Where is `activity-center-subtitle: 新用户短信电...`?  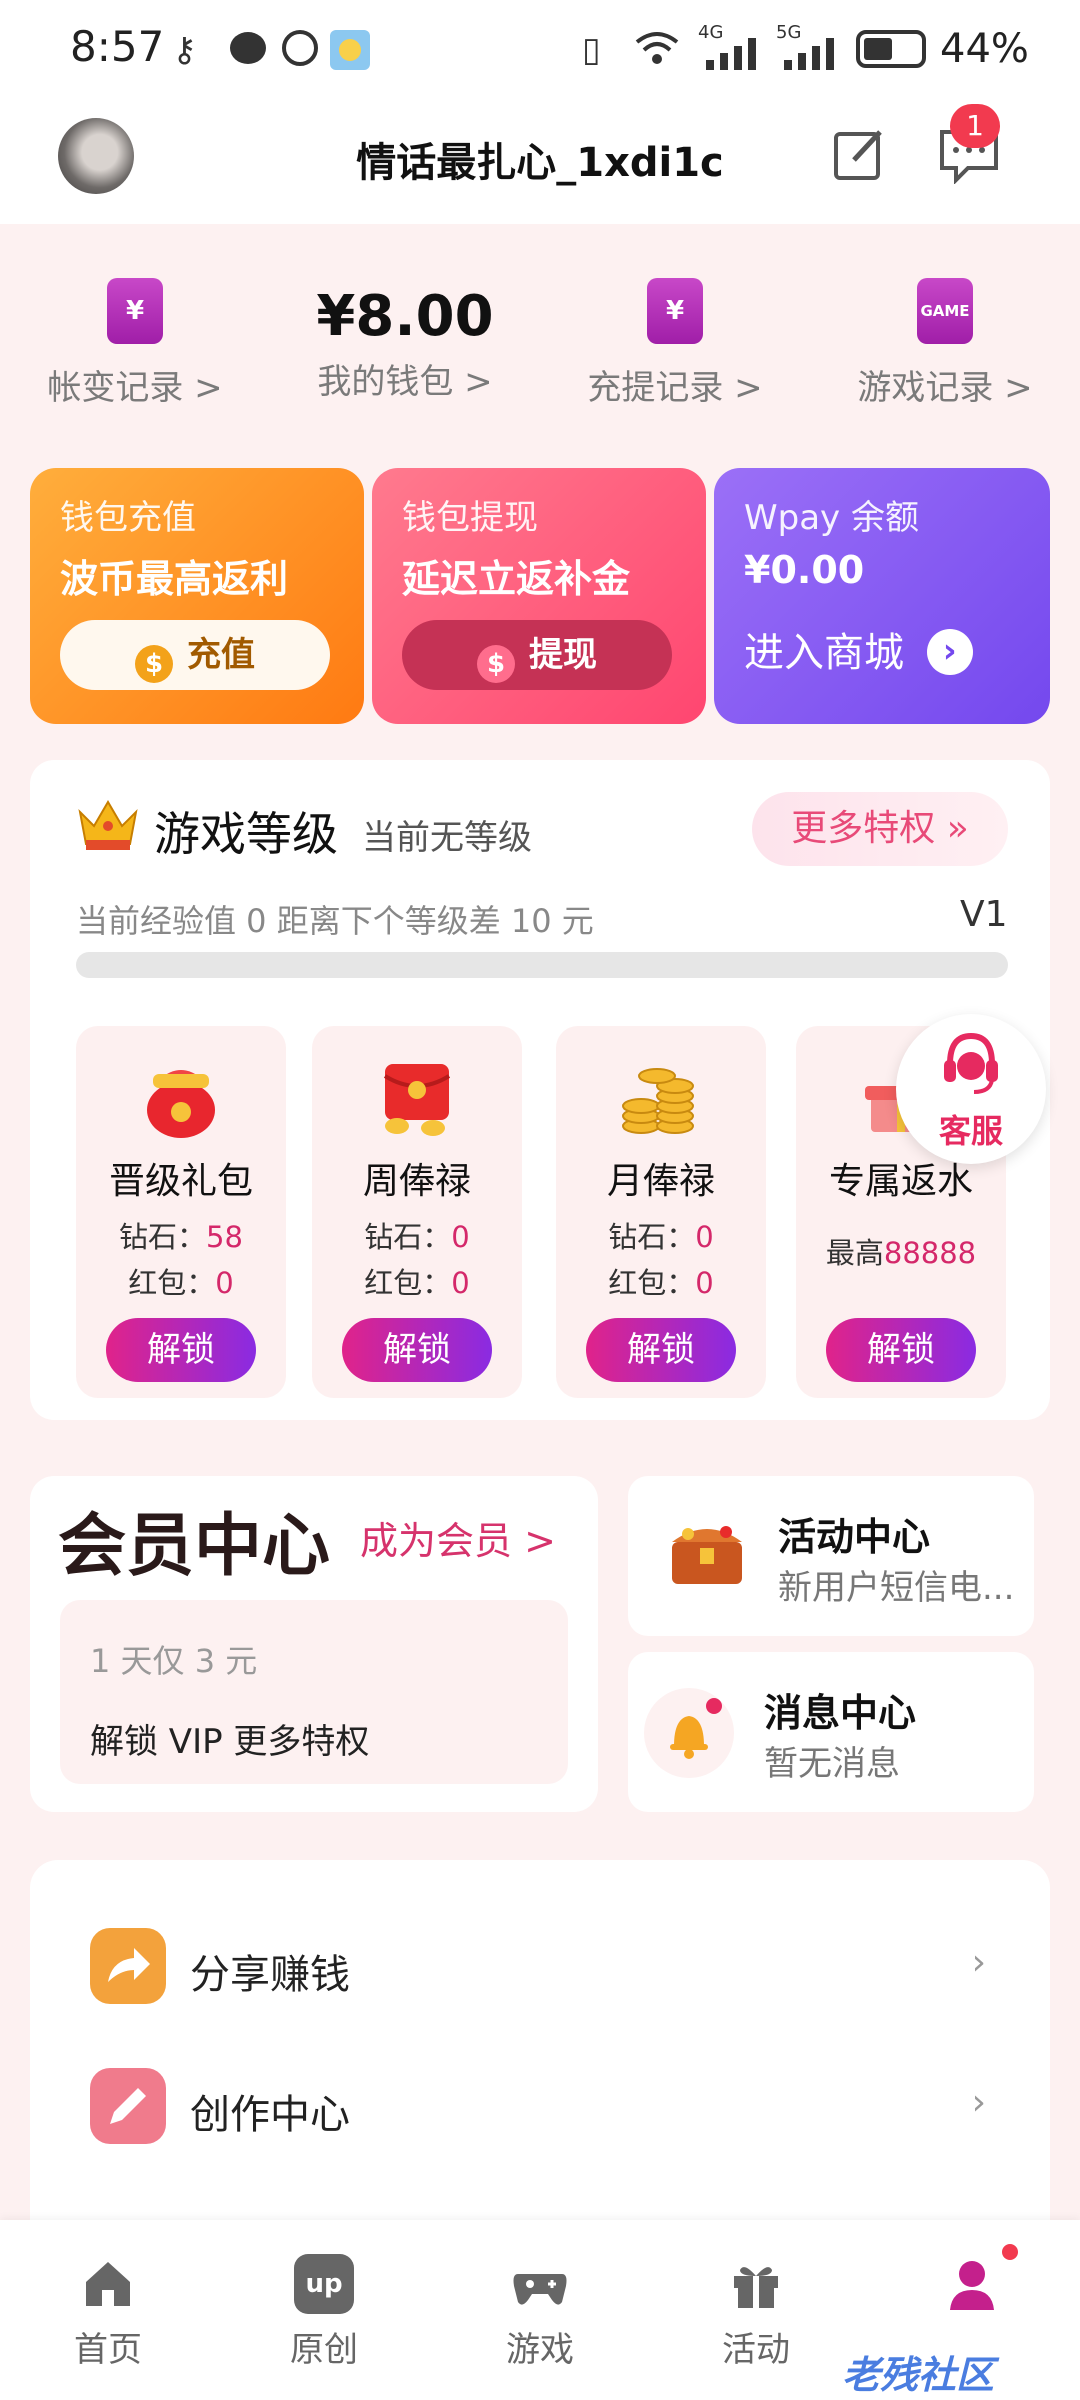
activity-center-subtitle: 新用户短信电... is located at coordinates (896, 1588).